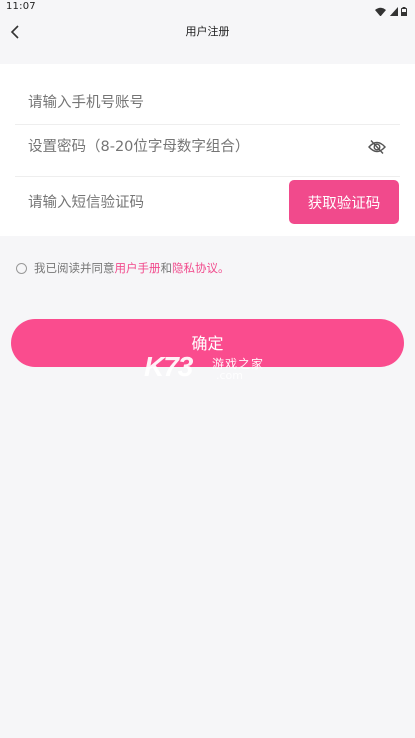  What do you see at coordinates (207, 8) in the screenshot?
I see `status-bar: 11:07` at bounding box center [207, 8].